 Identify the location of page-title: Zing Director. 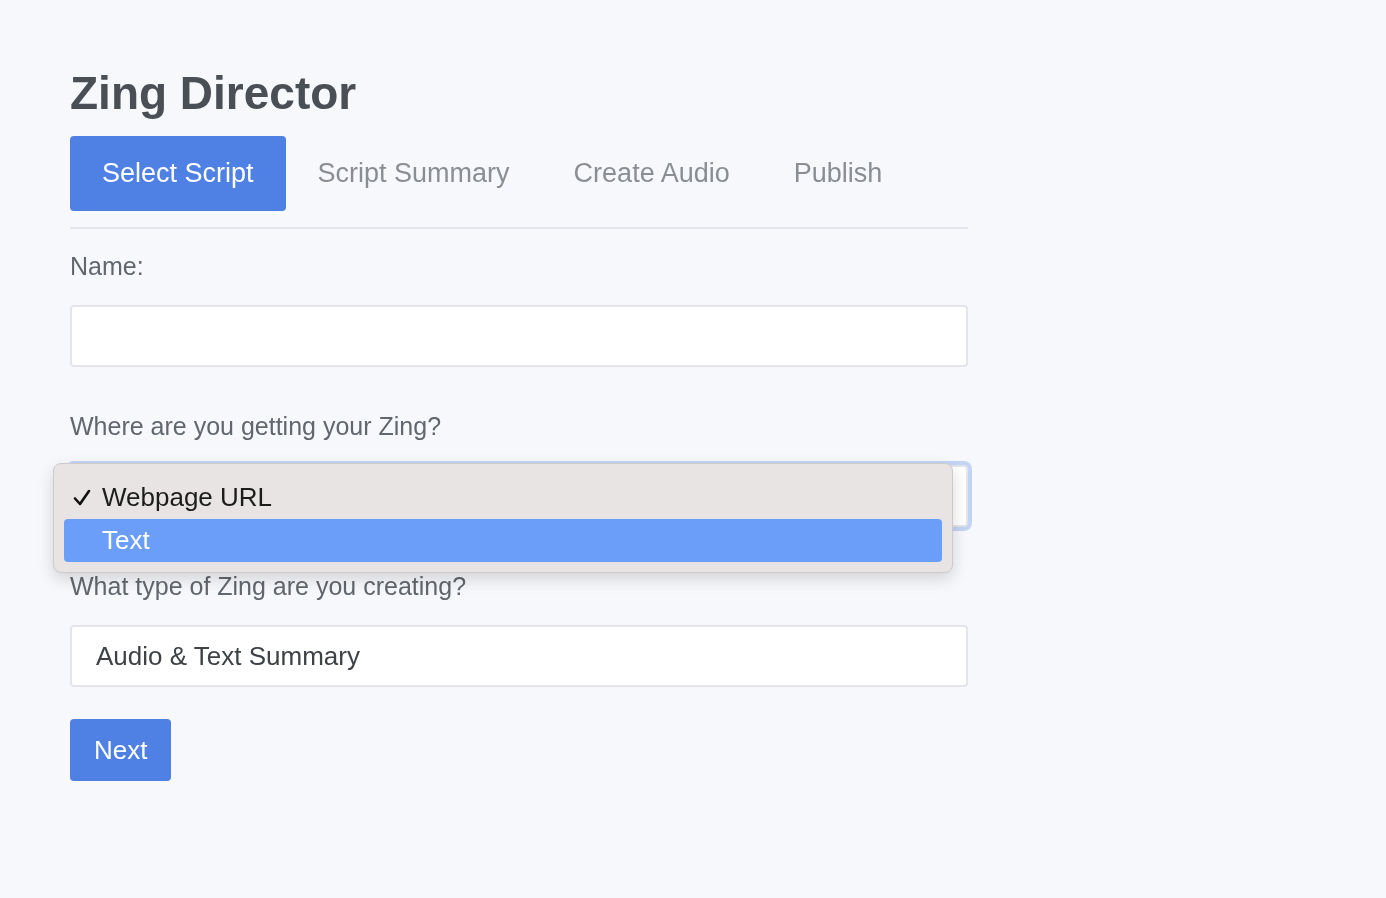
(213, 93).